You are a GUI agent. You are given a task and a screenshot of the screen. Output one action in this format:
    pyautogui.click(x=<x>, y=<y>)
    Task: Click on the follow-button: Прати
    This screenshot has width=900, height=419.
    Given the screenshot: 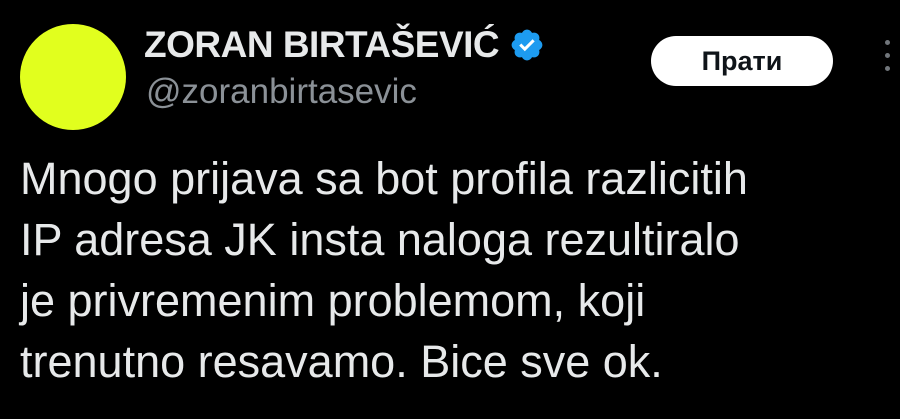 What is the action you would take?
    pyautogui.click(x=742, y=61)
    